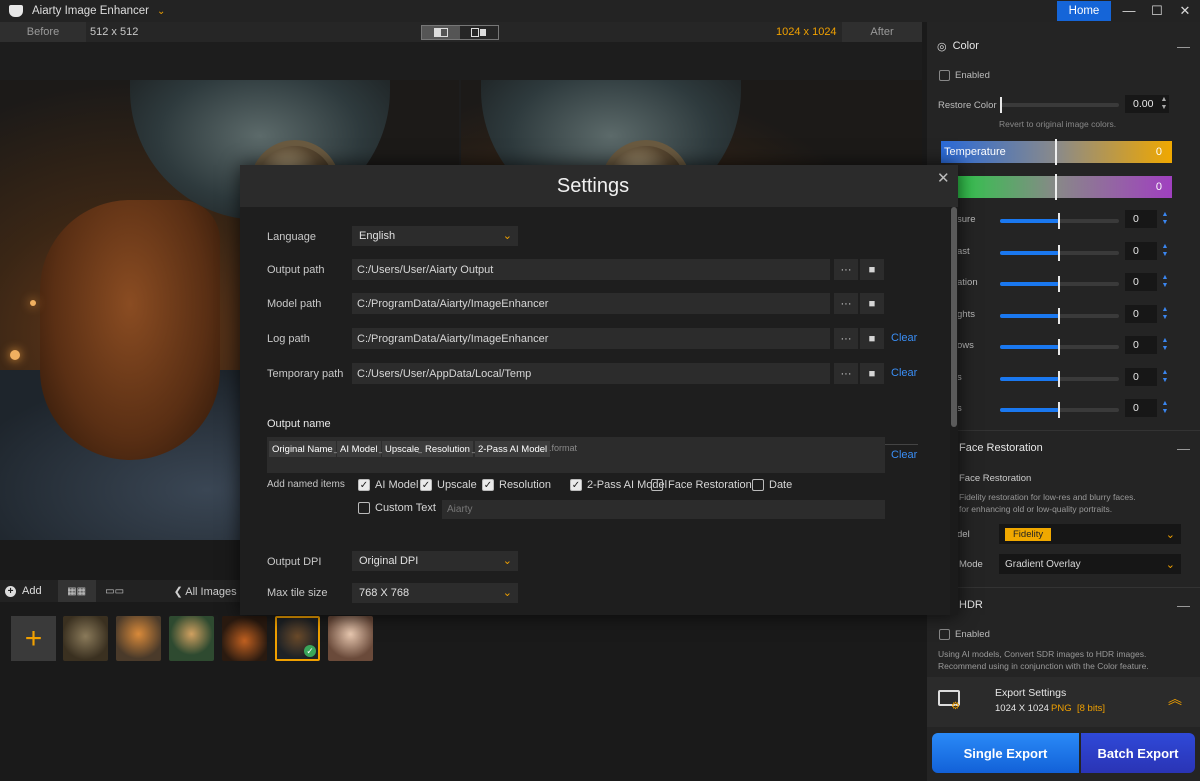 The height and width of the screenshot is (781, 1200). Describe the element at coordinates (995, 478) in the screenshot. I see `face-enabled-label: Face Restoration` at that location.